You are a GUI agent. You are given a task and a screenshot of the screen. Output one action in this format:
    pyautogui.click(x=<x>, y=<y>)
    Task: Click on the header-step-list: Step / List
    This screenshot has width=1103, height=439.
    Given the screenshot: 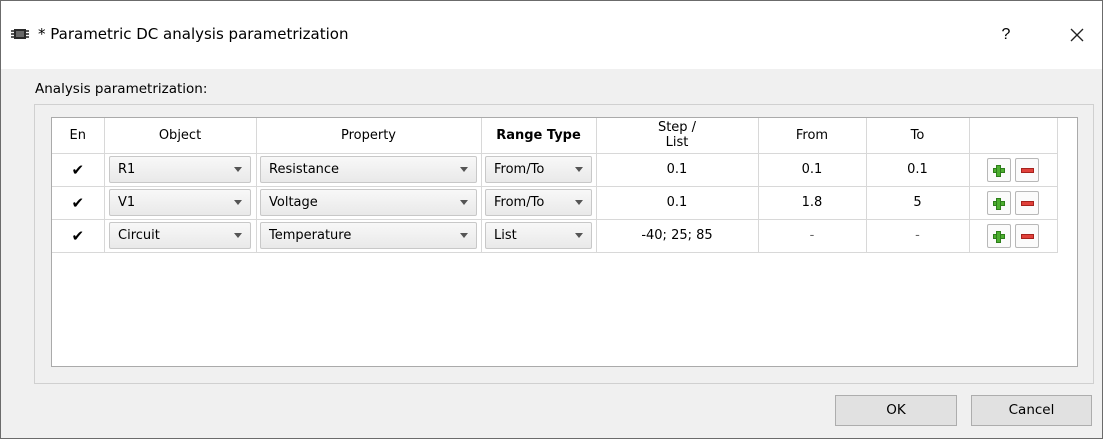 What is the action you would take?
    pyautogui.click(x=677, y=136)
    